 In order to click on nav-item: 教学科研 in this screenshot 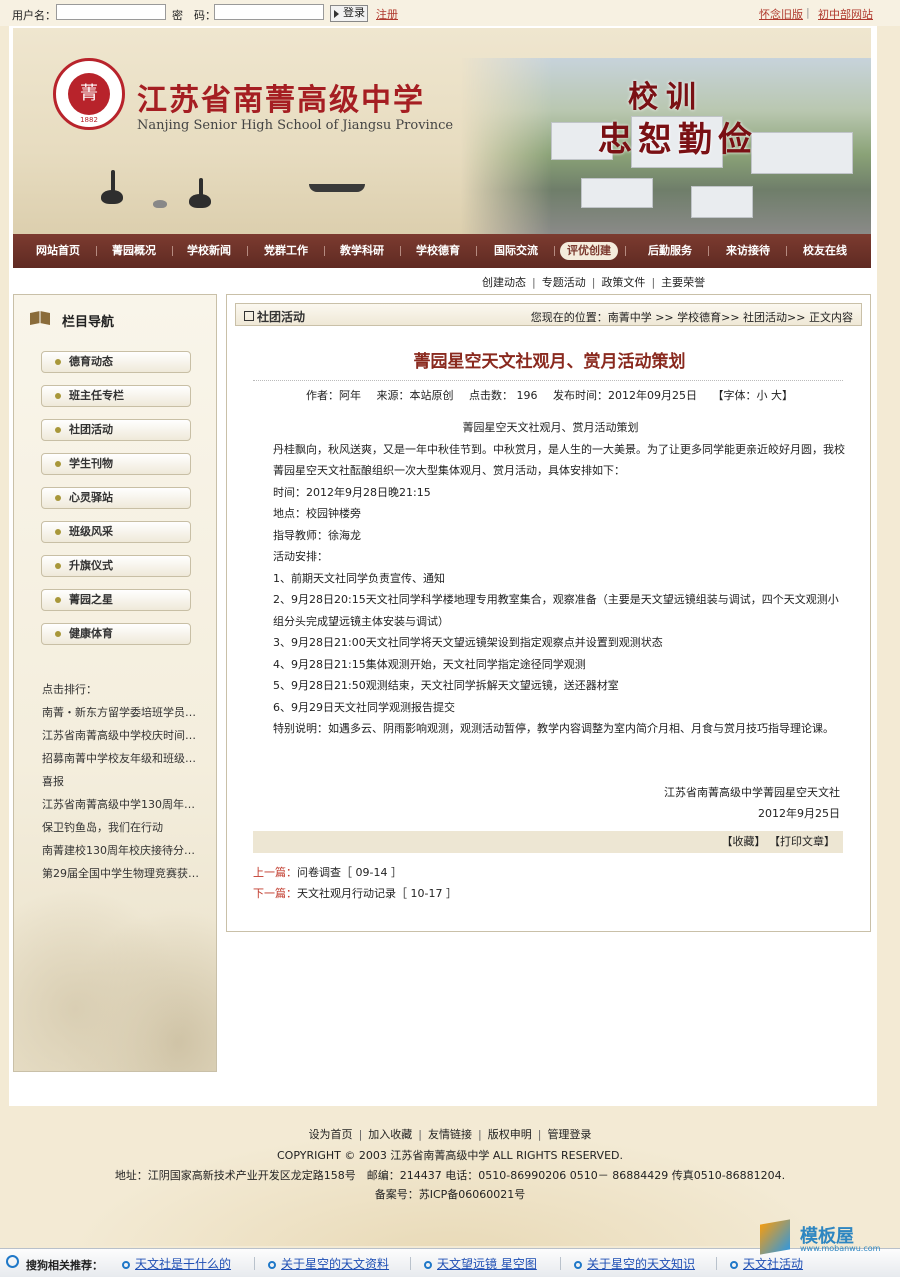, I will do `click(362, 251)`.